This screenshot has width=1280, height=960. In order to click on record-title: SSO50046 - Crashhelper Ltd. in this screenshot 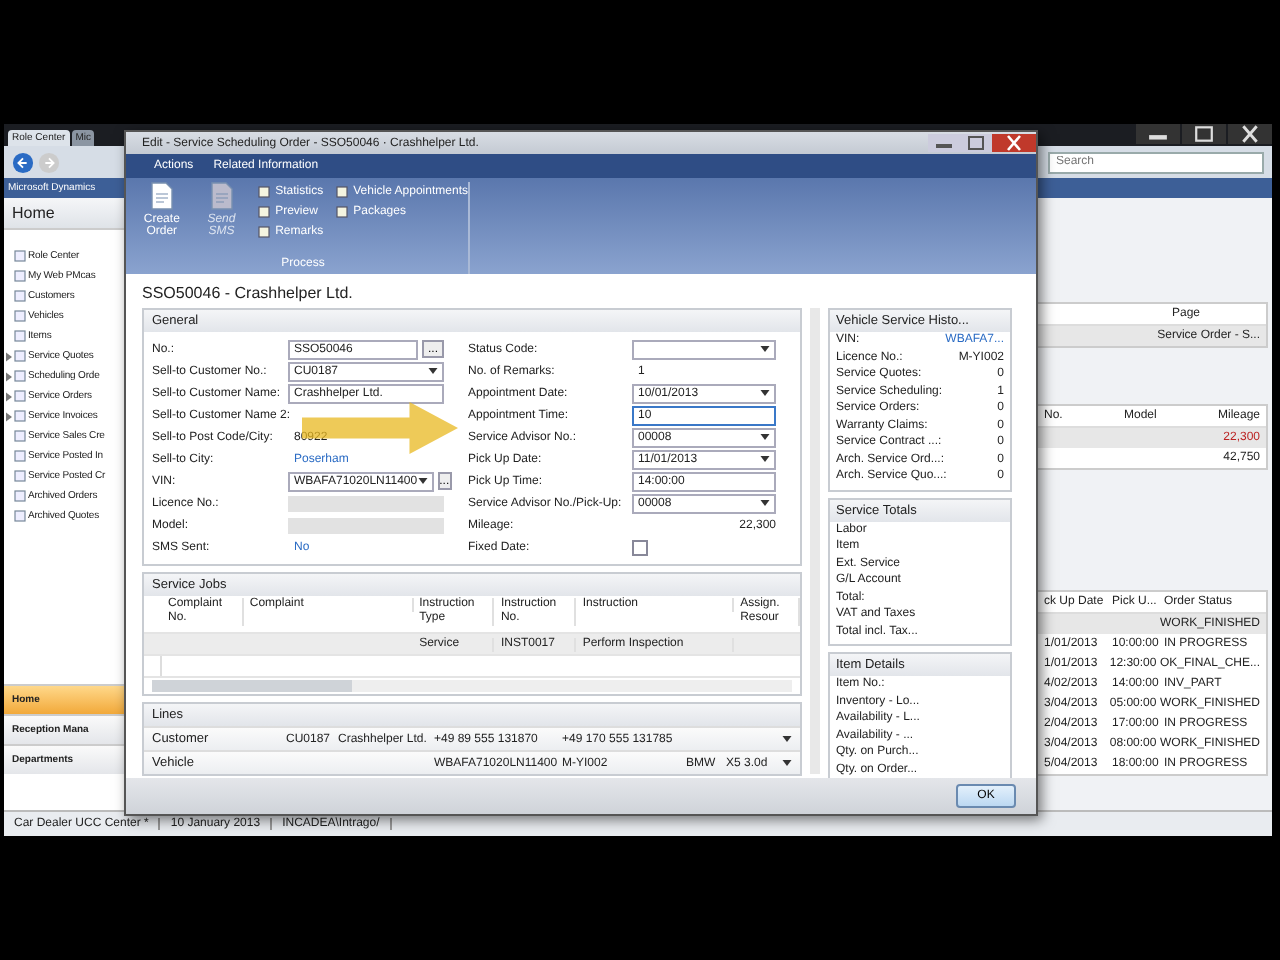, I will do `click(581, 291)`.